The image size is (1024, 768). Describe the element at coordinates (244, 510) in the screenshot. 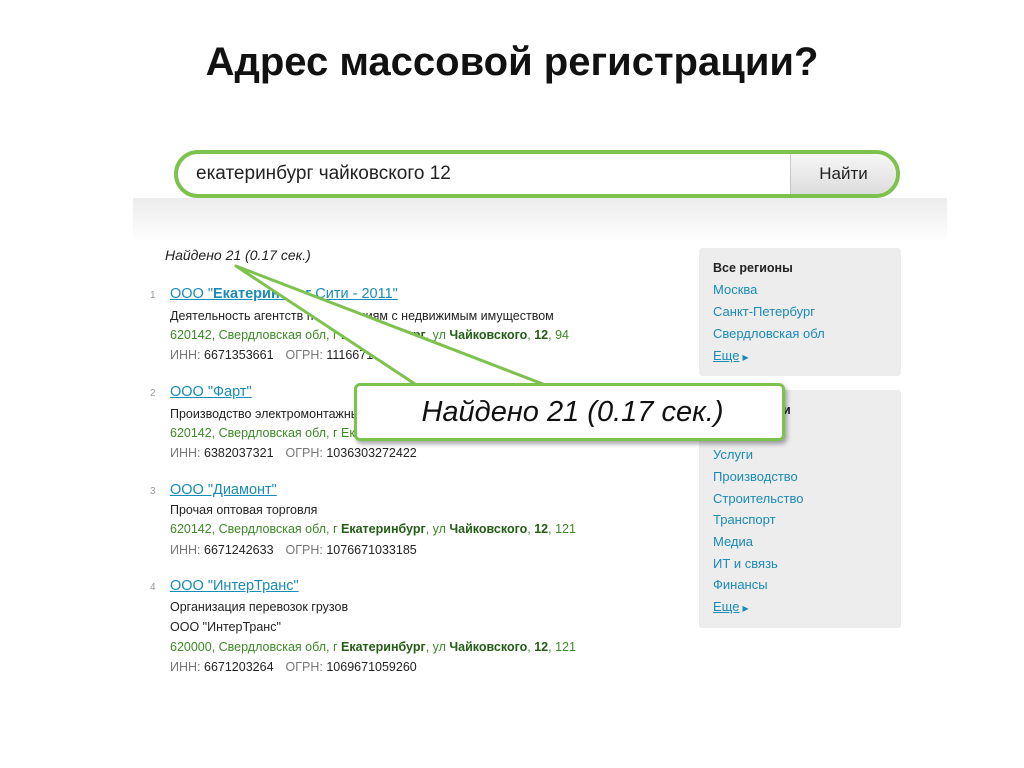

I see `result-activity: Прочая оптовая торговля` at that location.